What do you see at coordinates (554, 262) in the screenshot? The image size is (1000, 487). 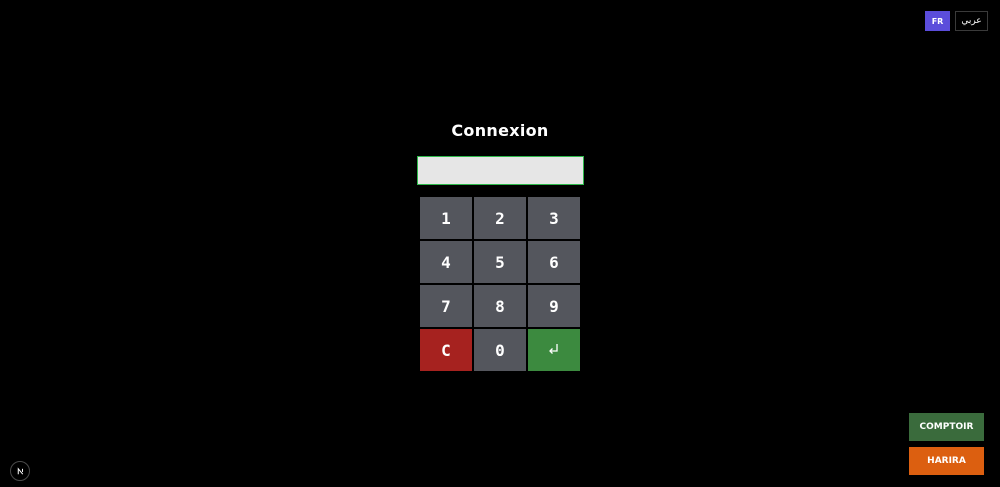 I see `key-6: 6` at bounding box center [554, 262].